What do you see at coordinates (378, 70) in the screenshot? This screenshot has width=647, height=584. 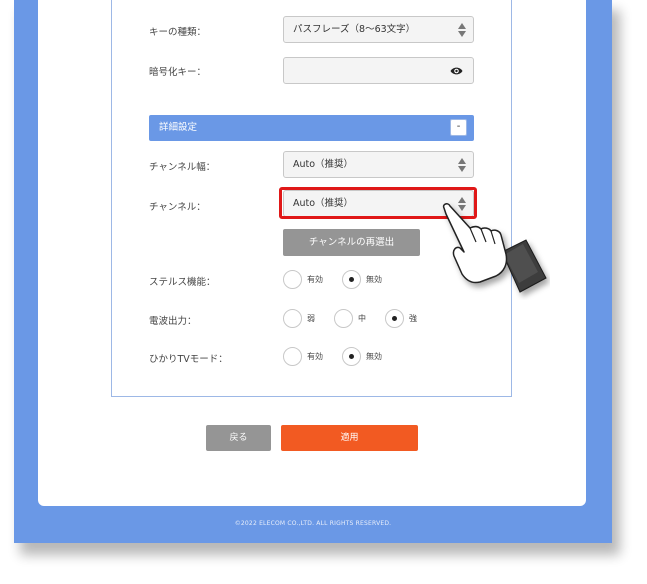 I see `encryption-key-input` at bounding box center [378, 70].